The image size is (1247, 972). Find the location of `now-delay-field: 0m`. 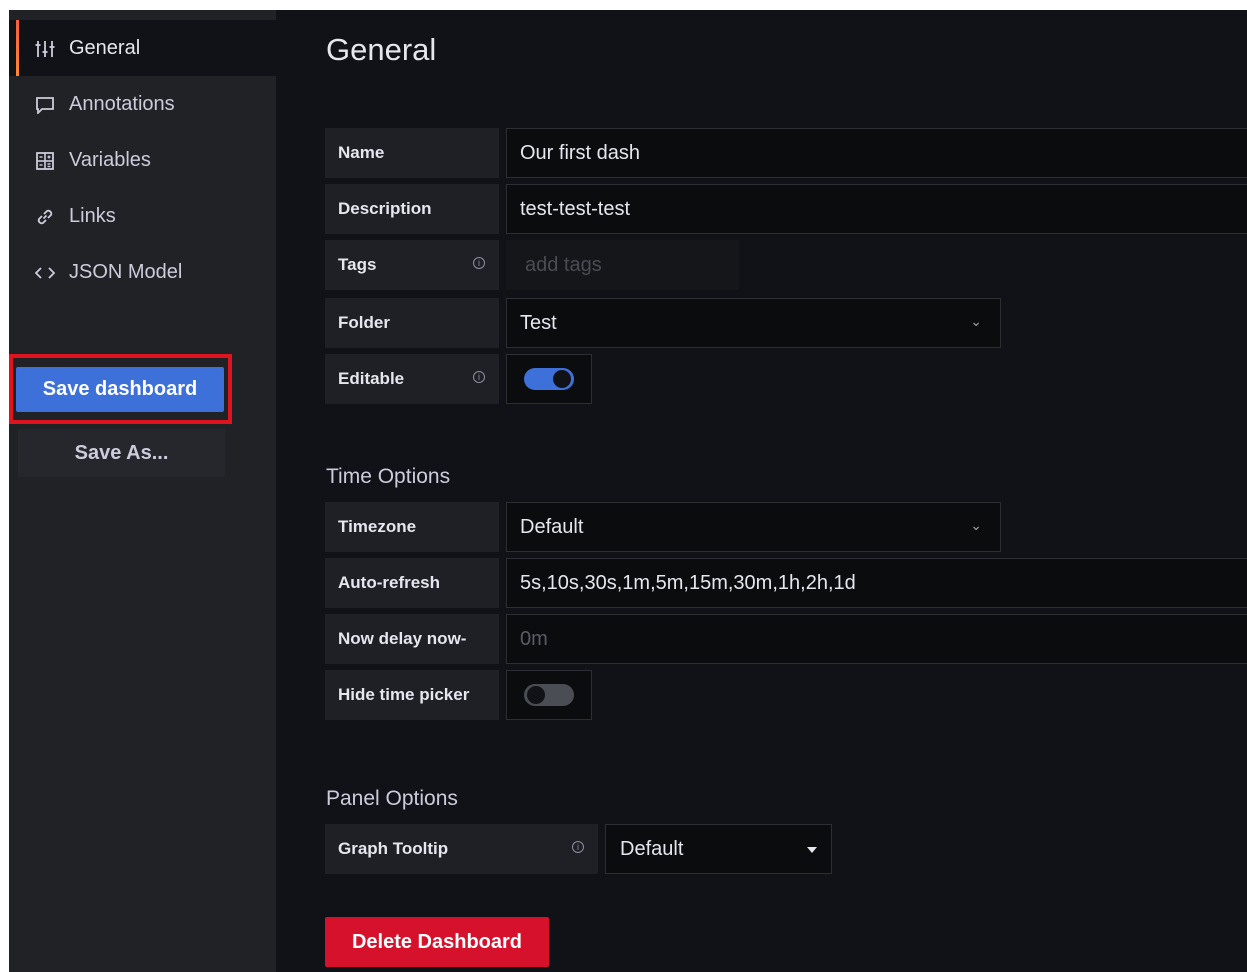

now-delay-field: 0m is located at coordinates (876, 639).